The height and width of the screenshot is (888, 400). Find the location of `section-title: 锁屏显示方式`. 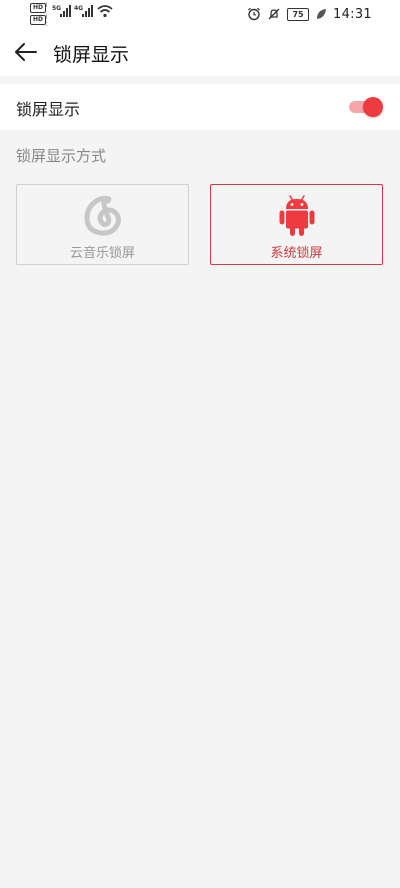

section-title: 锁屏显示方式 is located at coordinates (61, 156).